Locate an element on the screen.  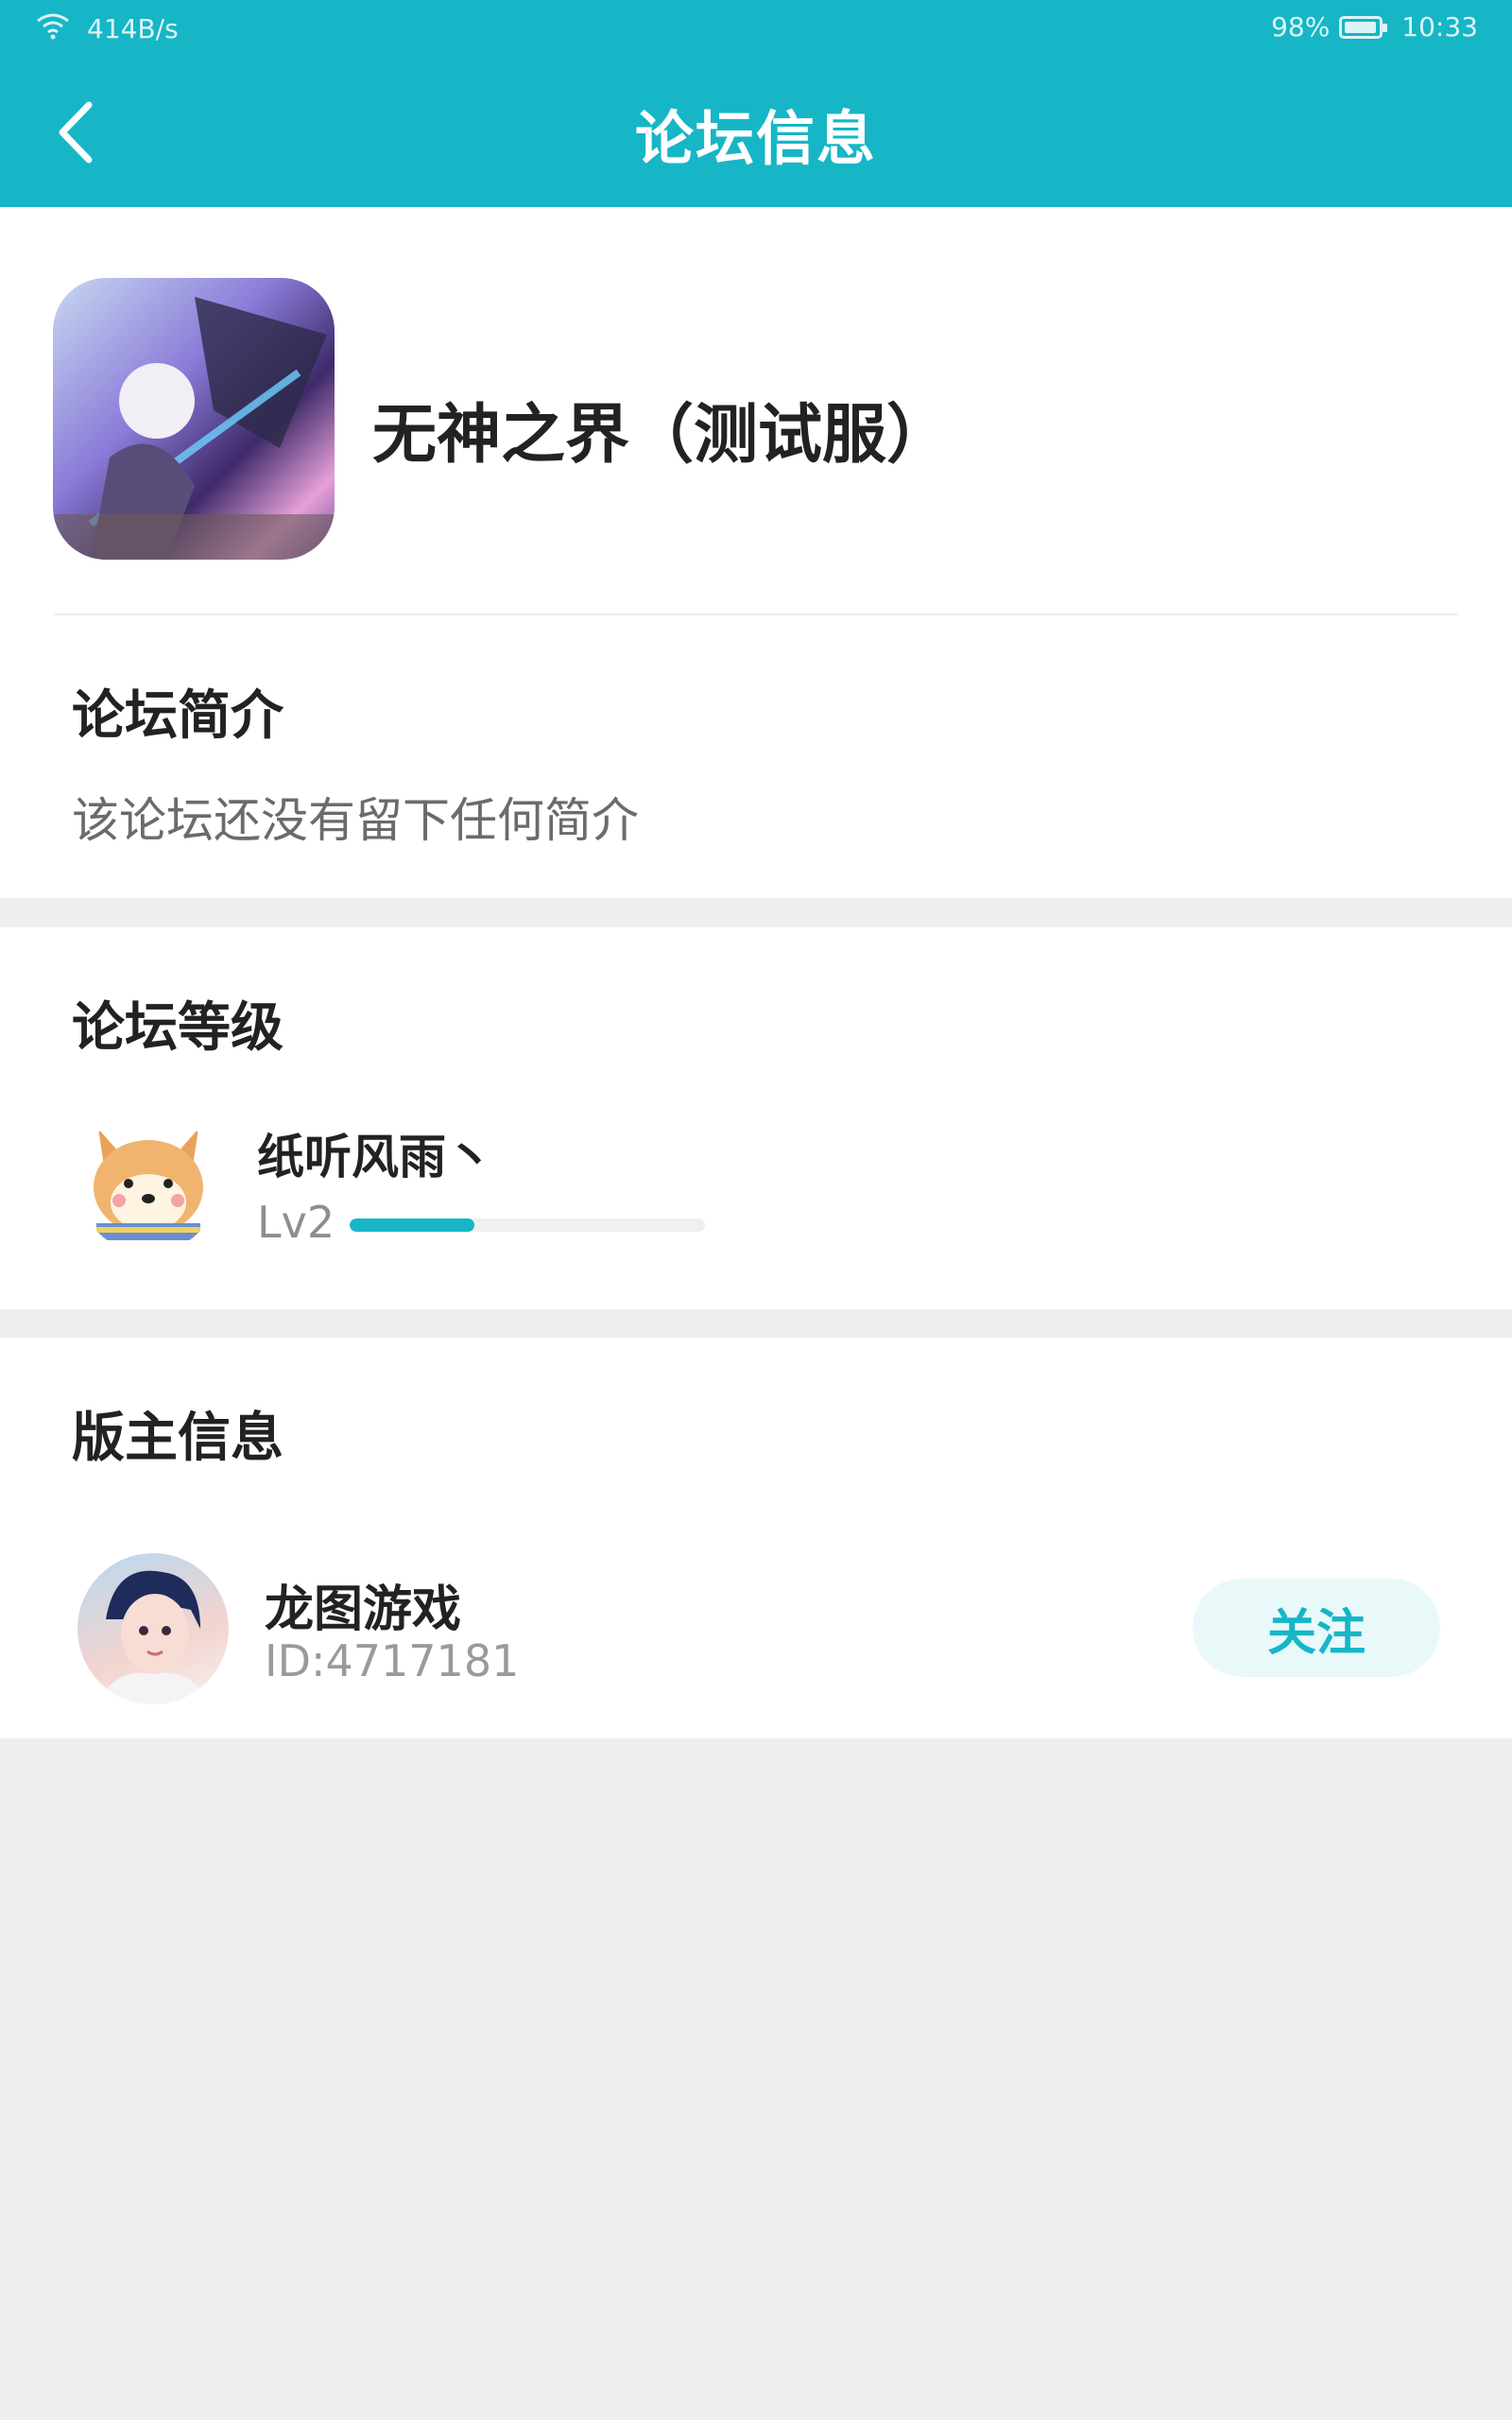
battery-icon is located at coordinates (1363, 27).